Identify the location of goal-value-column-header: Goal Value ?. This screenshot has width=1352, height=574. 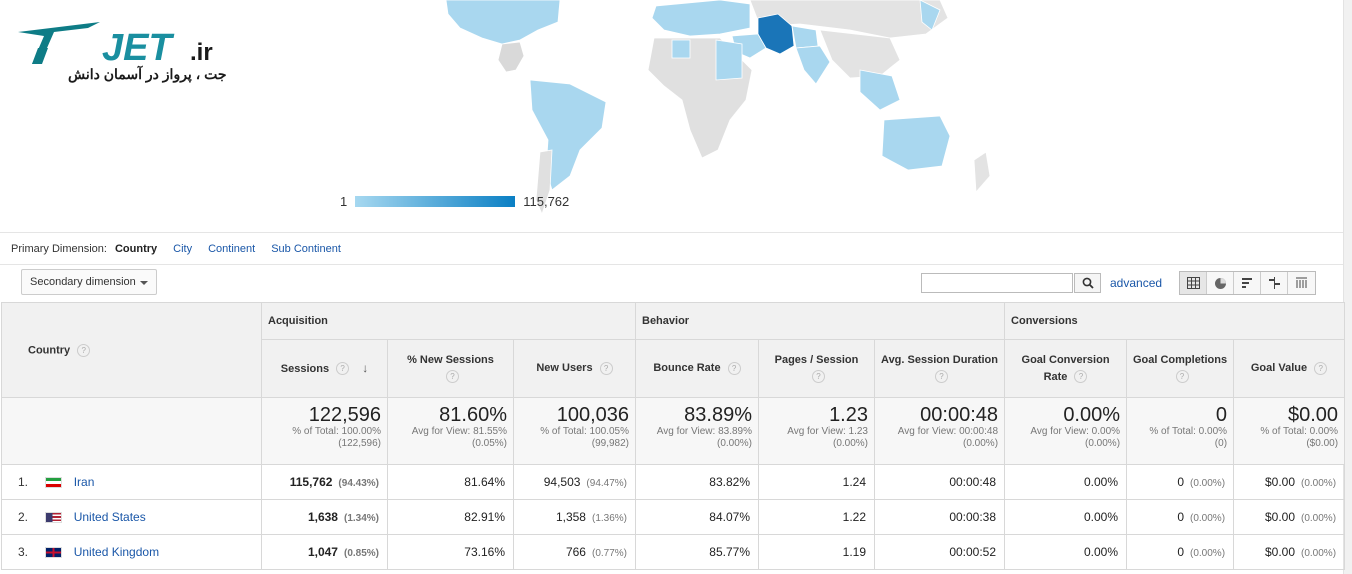
(1289, 368).